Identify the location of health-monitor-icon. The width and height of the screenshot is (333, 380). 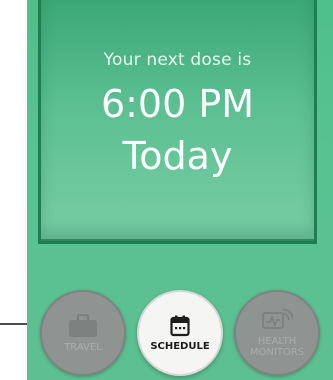
(277, 320).